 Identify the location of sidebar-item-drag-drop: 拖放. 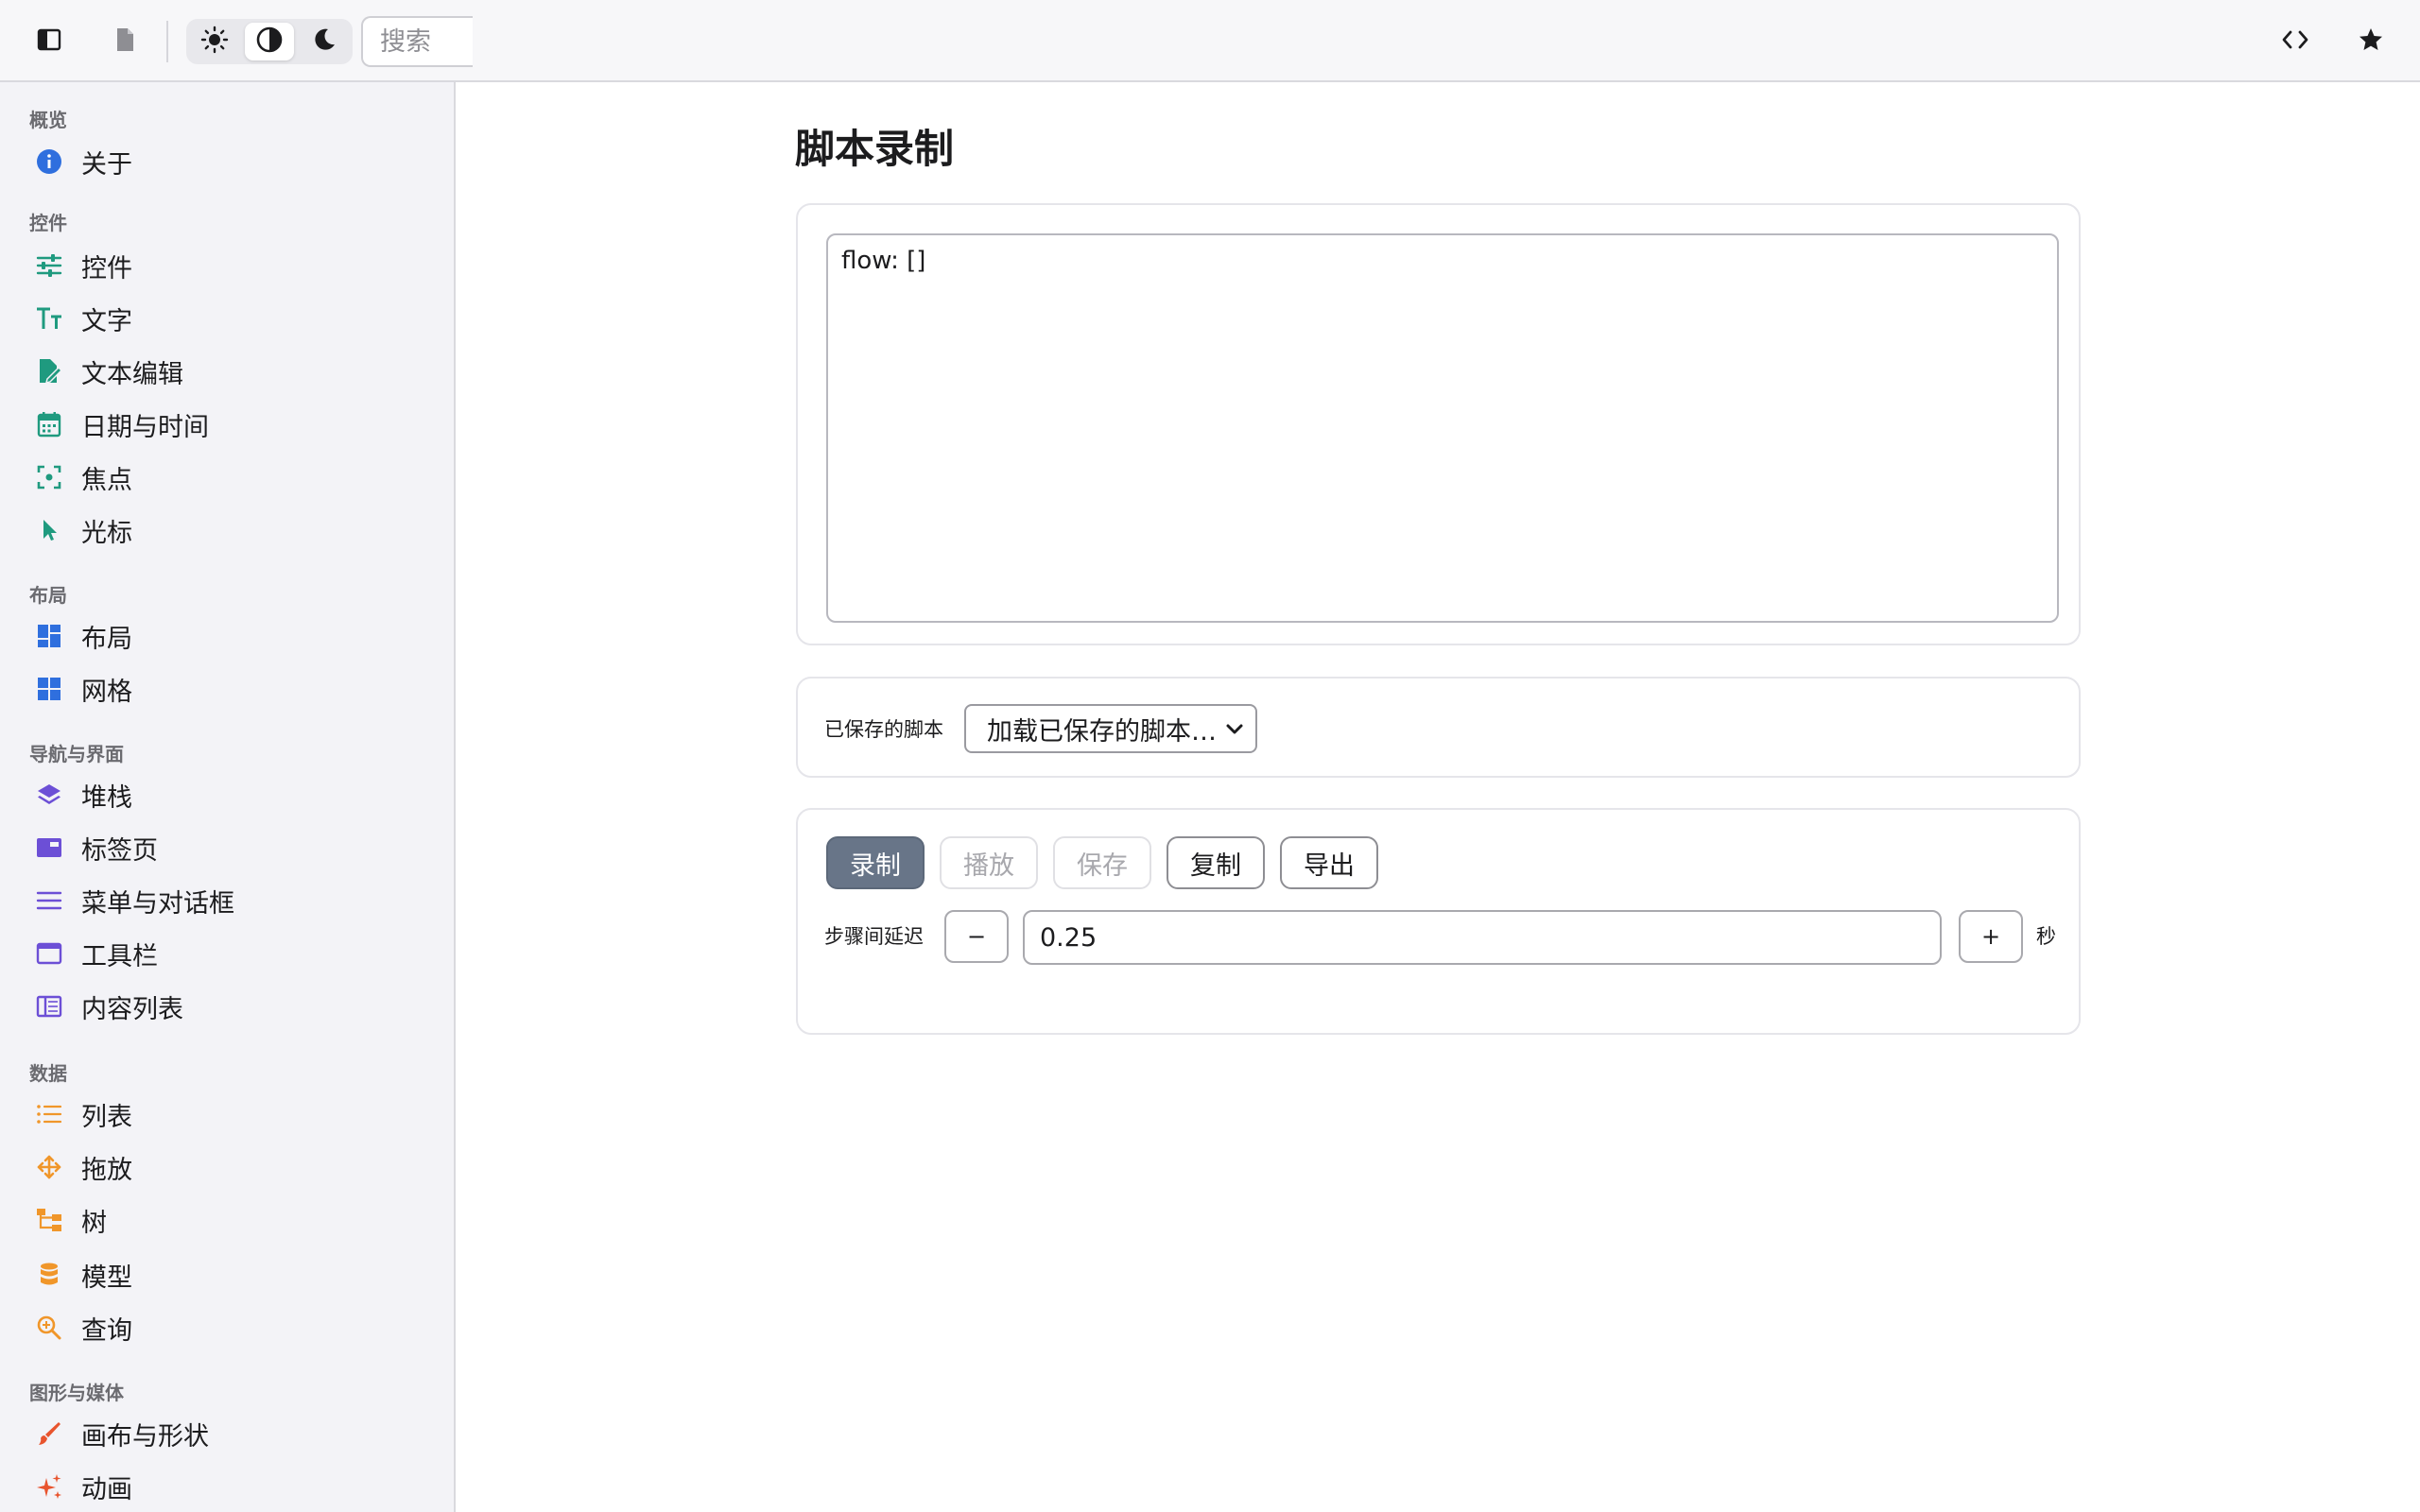
(234, 1167).